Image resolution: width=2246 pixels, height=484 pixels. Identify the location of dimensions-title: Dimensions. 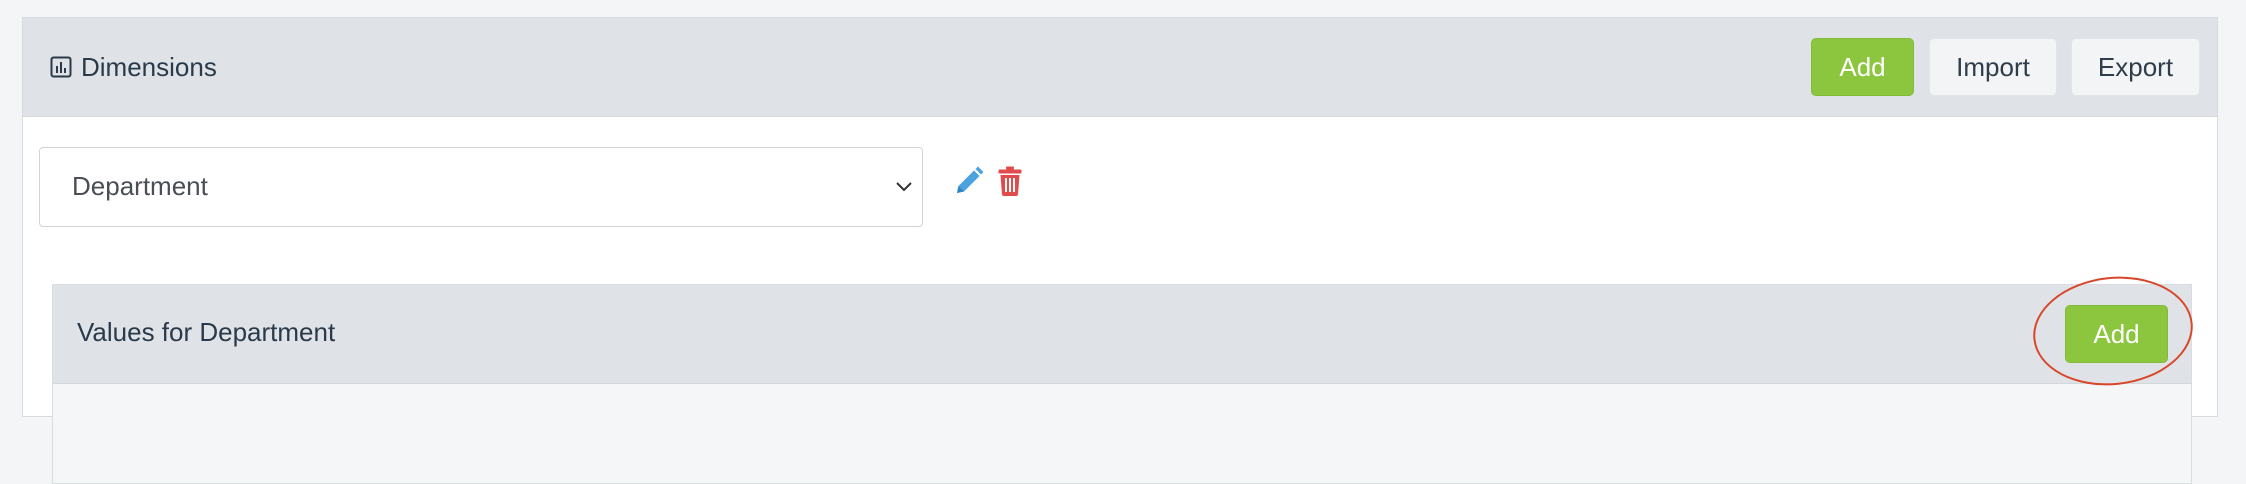
(133, 67).